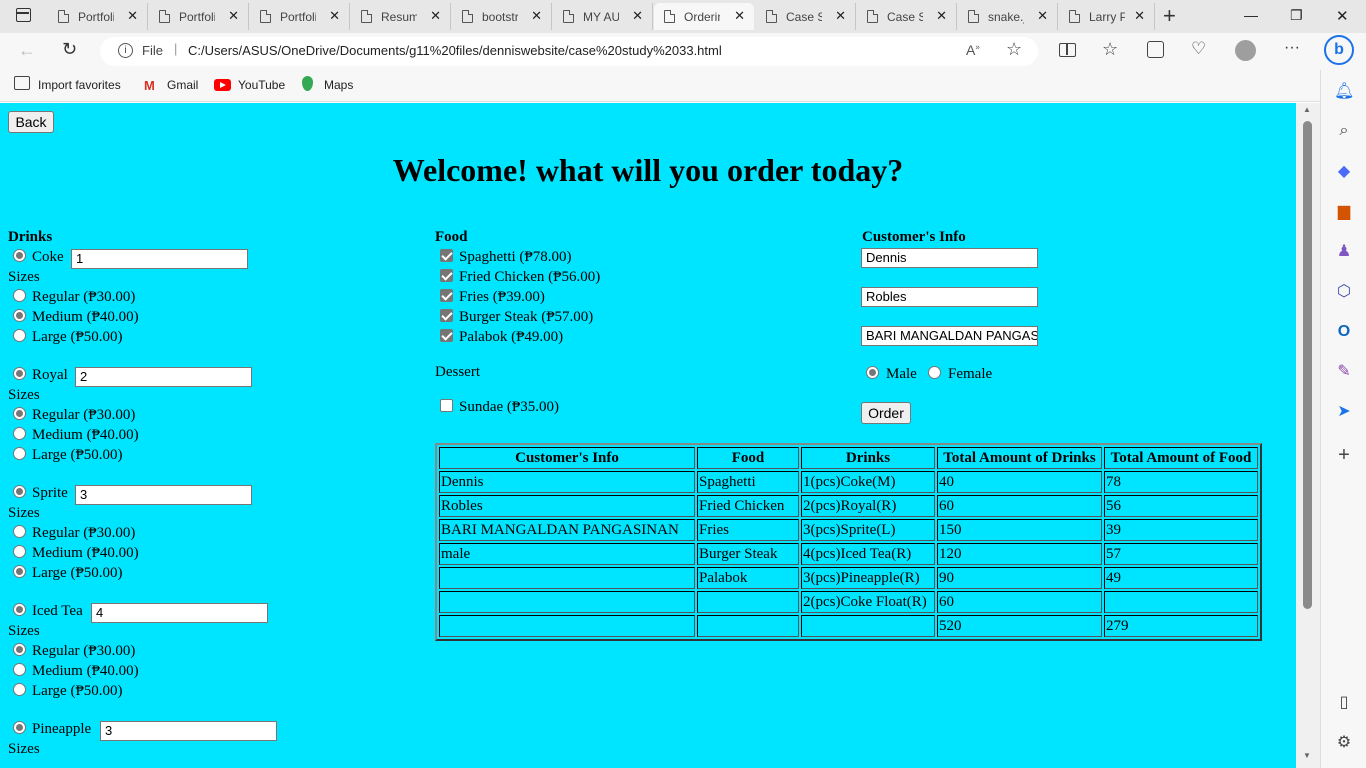 The image size is (1366, 768). What do you see at coordinates (182, 85) in the screenshot?
I see `favorite-gmail: Gmail` at bounding box center [182, 85].